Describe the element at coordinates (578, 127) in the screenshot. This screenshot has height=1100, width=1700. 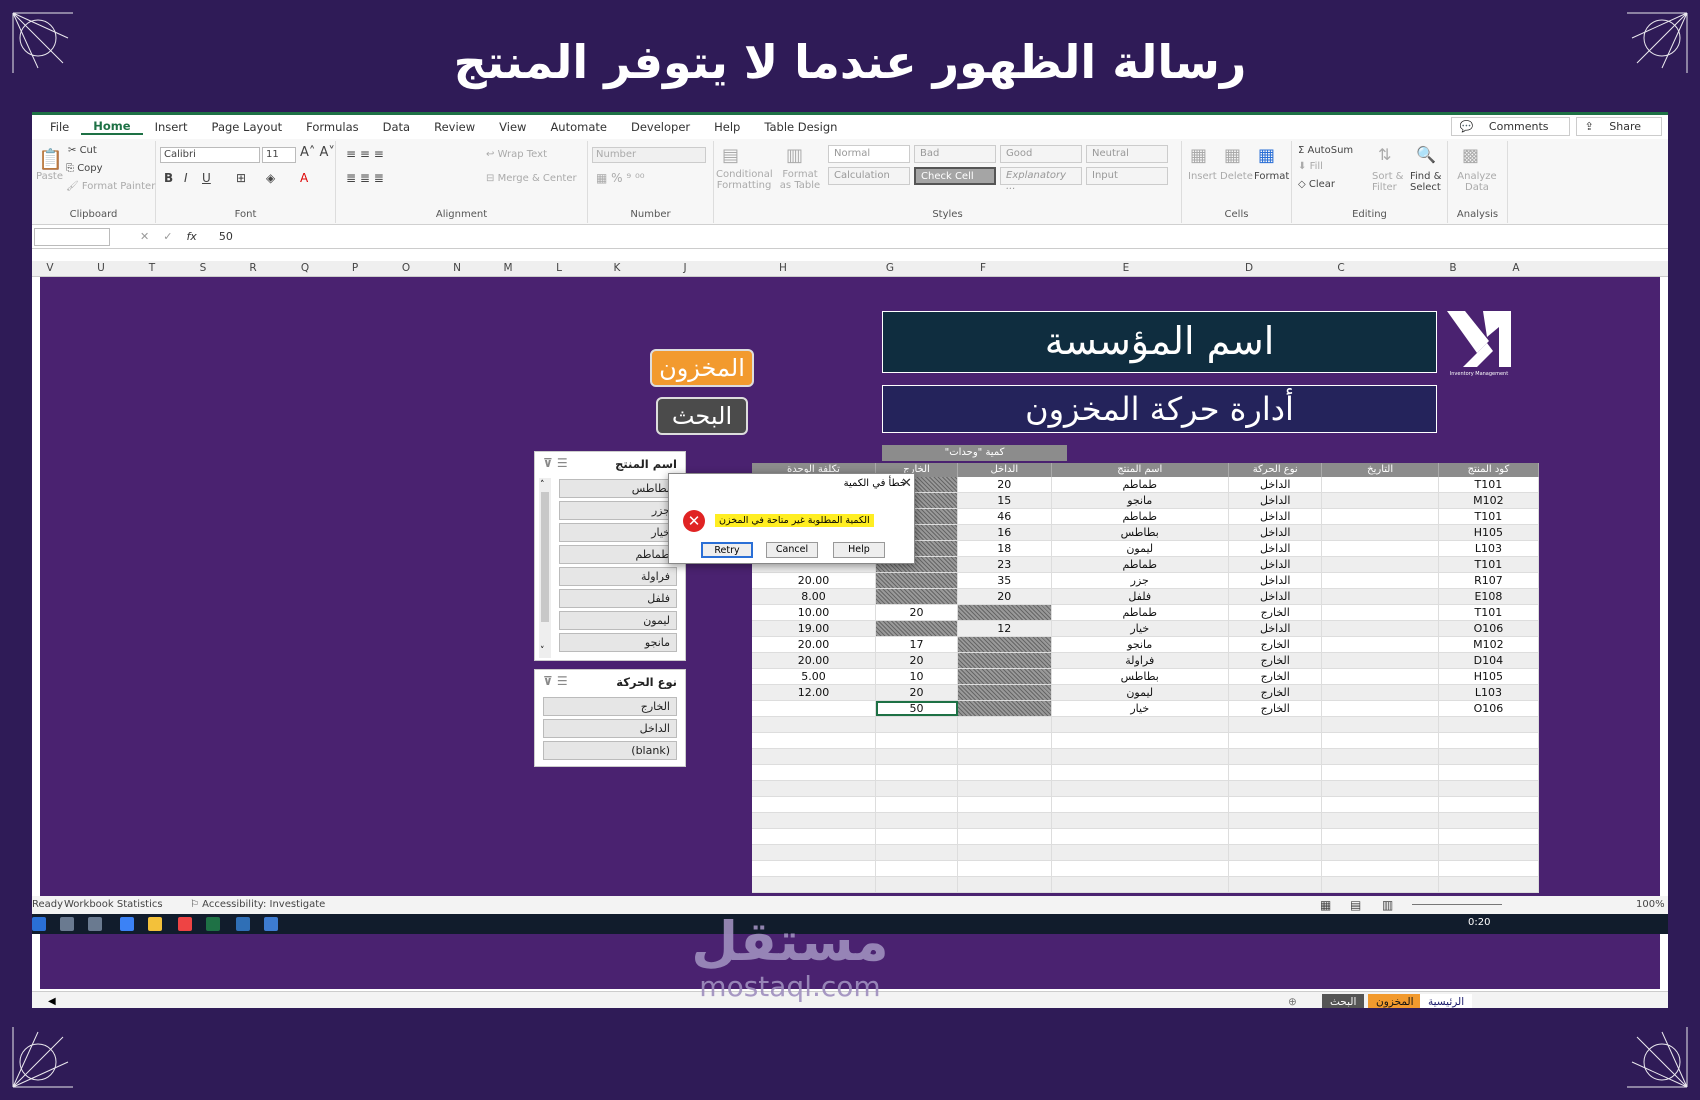
I see `tab-automate: Automate` at that location.